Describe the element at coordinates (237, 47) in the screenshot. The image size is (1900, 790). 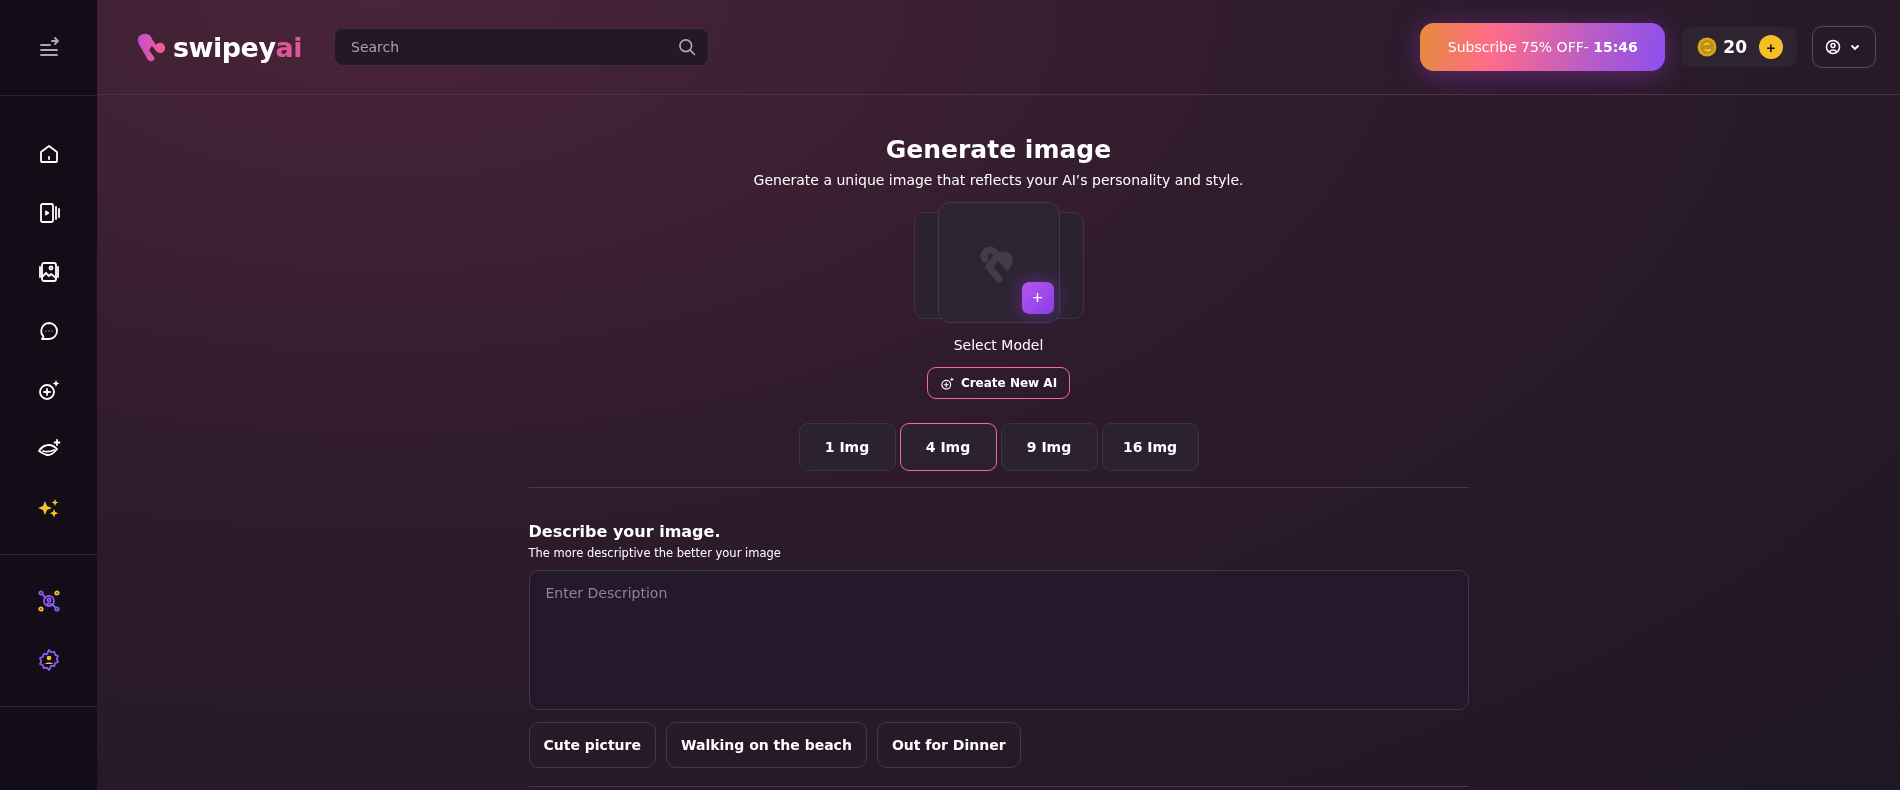
I see `logo-text: swipeyai` at that location.